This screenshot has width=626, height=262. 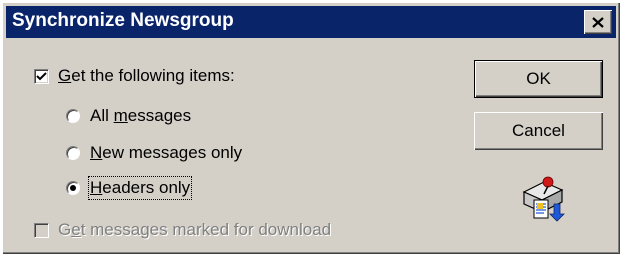 I want to click on marked-download-label: Get messages marked for download, so click(x=195, y=229).